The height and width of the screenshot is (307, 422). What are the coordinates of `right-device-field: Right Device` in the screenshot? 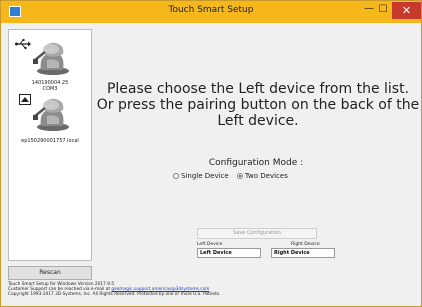 It's located at (303, 253).